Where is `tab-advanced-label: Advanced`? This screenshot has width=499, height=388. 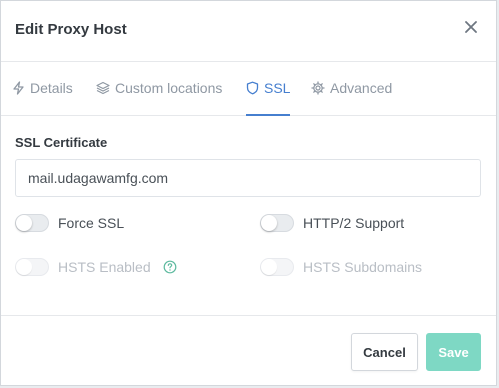
tab-advanced-label: Advanced is located at coordinates (361, 88).